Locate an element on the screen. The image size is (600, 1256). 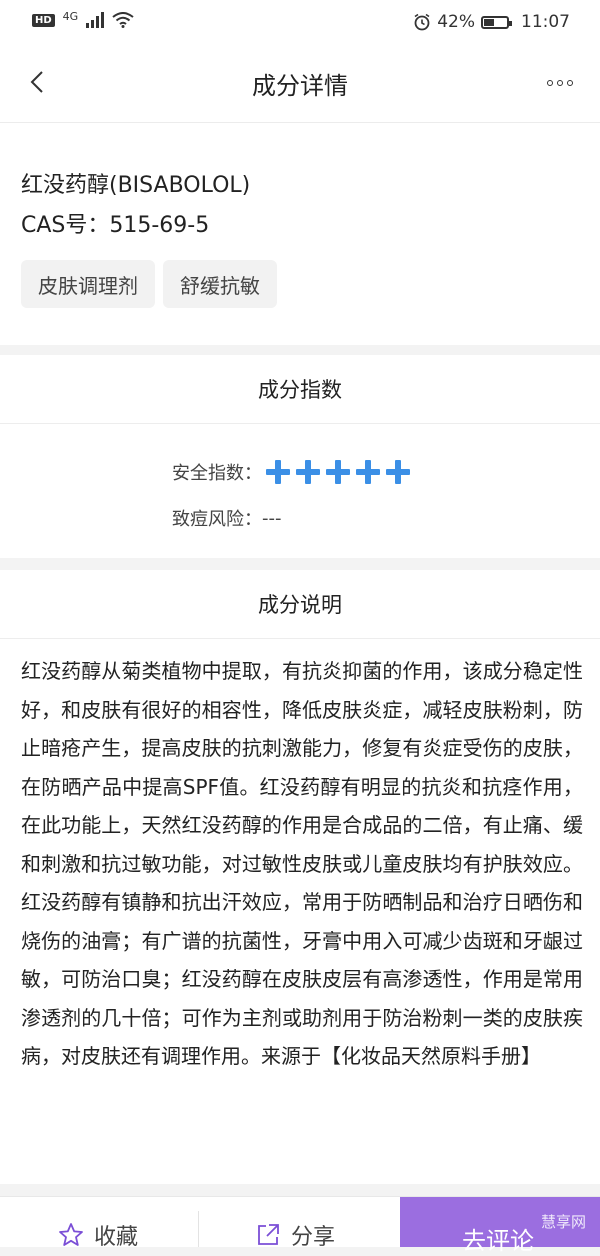
tag-soothing: 舒缓抗敏 is located at coordinates (220, 284).